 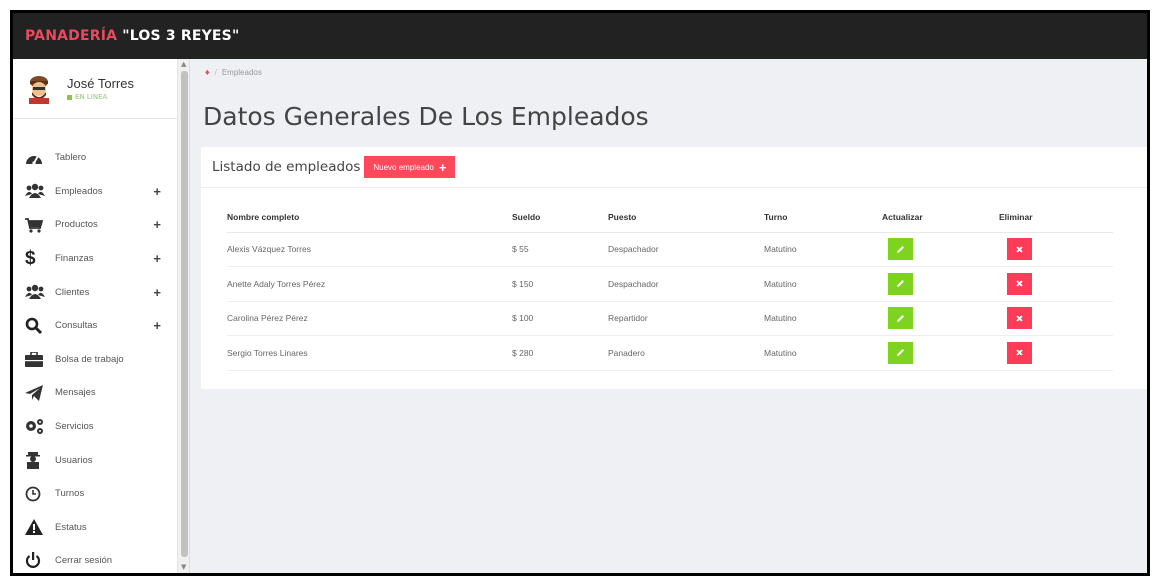 What do you see at coordinates (823, 217) in the screenshot?
I see `column-header: Turno` at bounding box center [823, 217].